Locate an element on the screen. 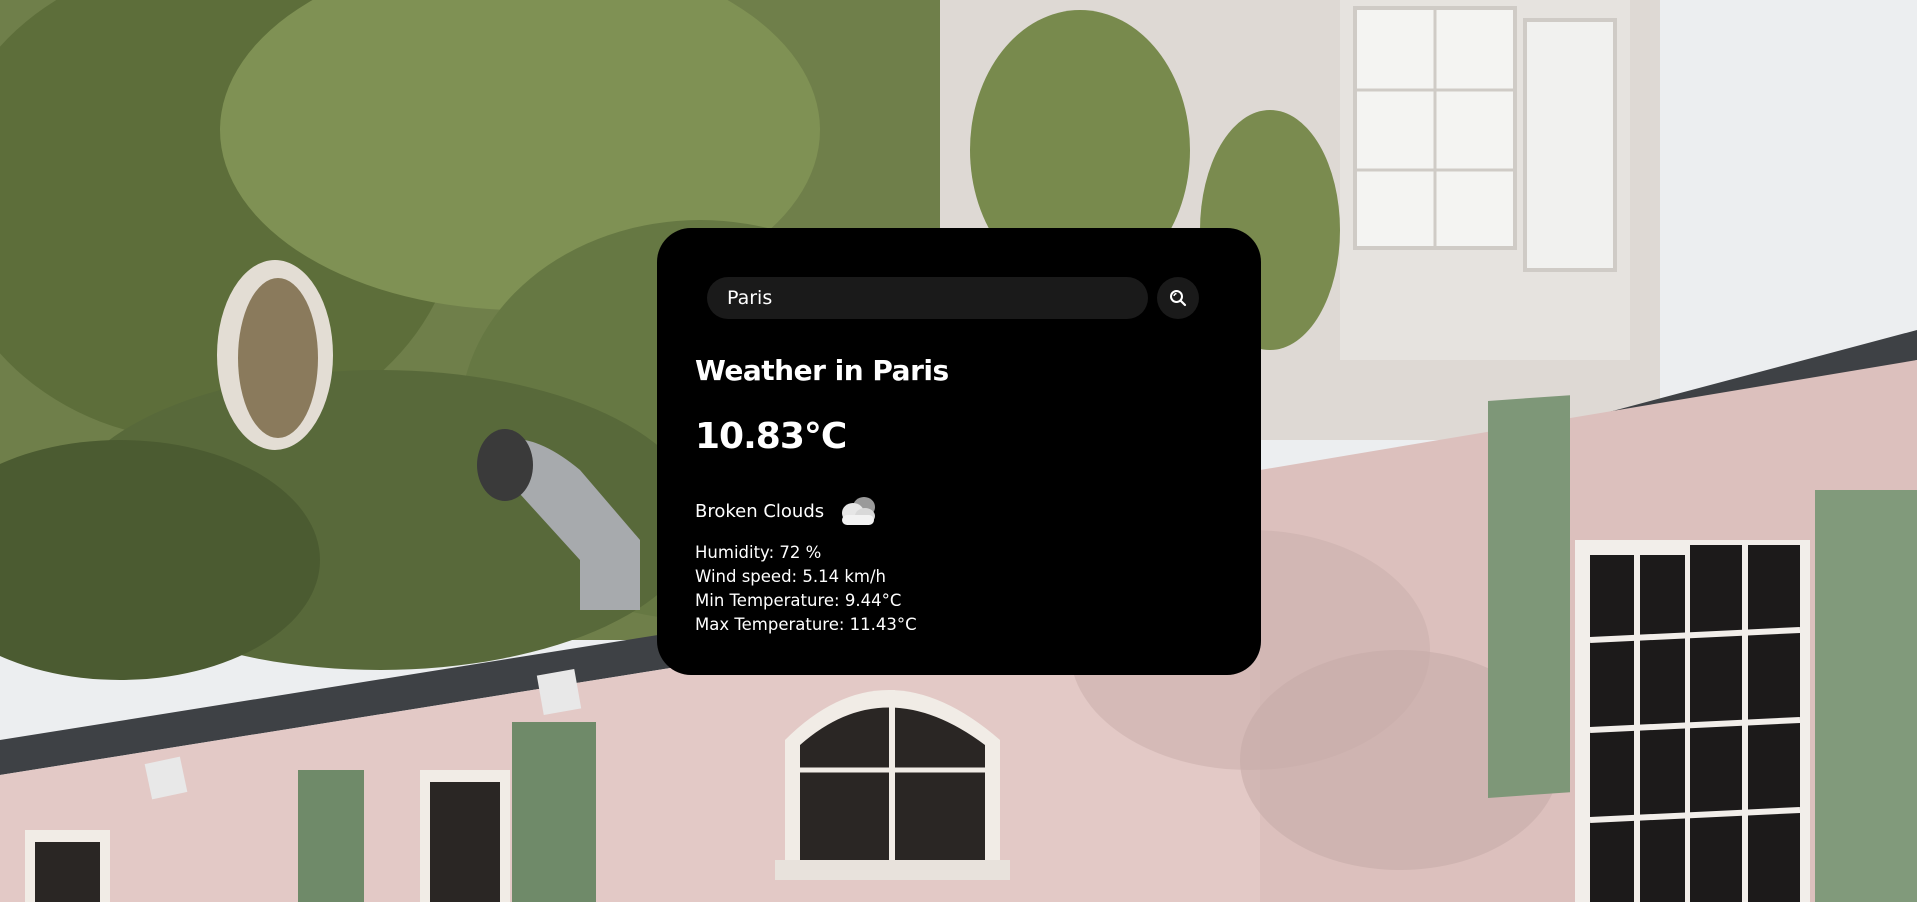 The height and width of the screenshot is (902, 1917). search-button is located at coordinates (1178, 298).